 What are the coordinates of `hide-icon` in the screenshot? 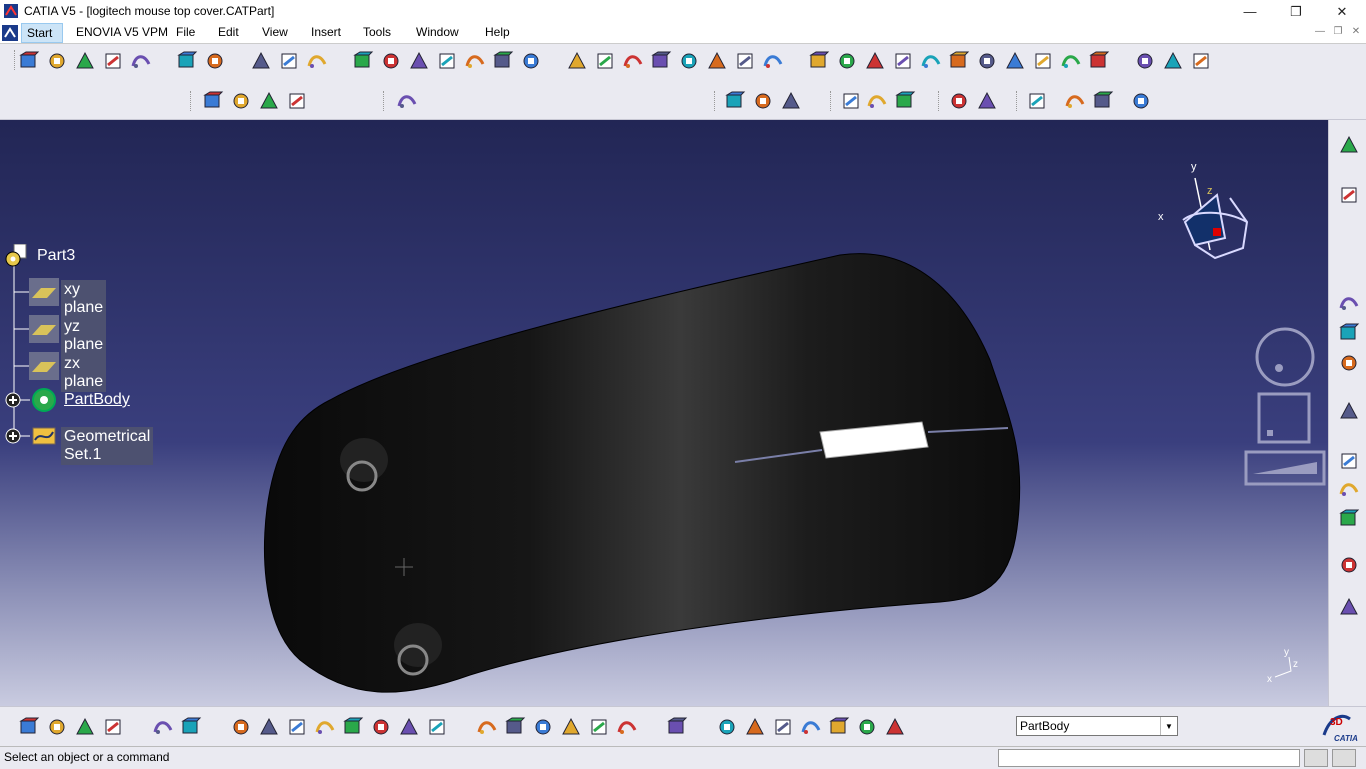 It's located at (1071, 61).